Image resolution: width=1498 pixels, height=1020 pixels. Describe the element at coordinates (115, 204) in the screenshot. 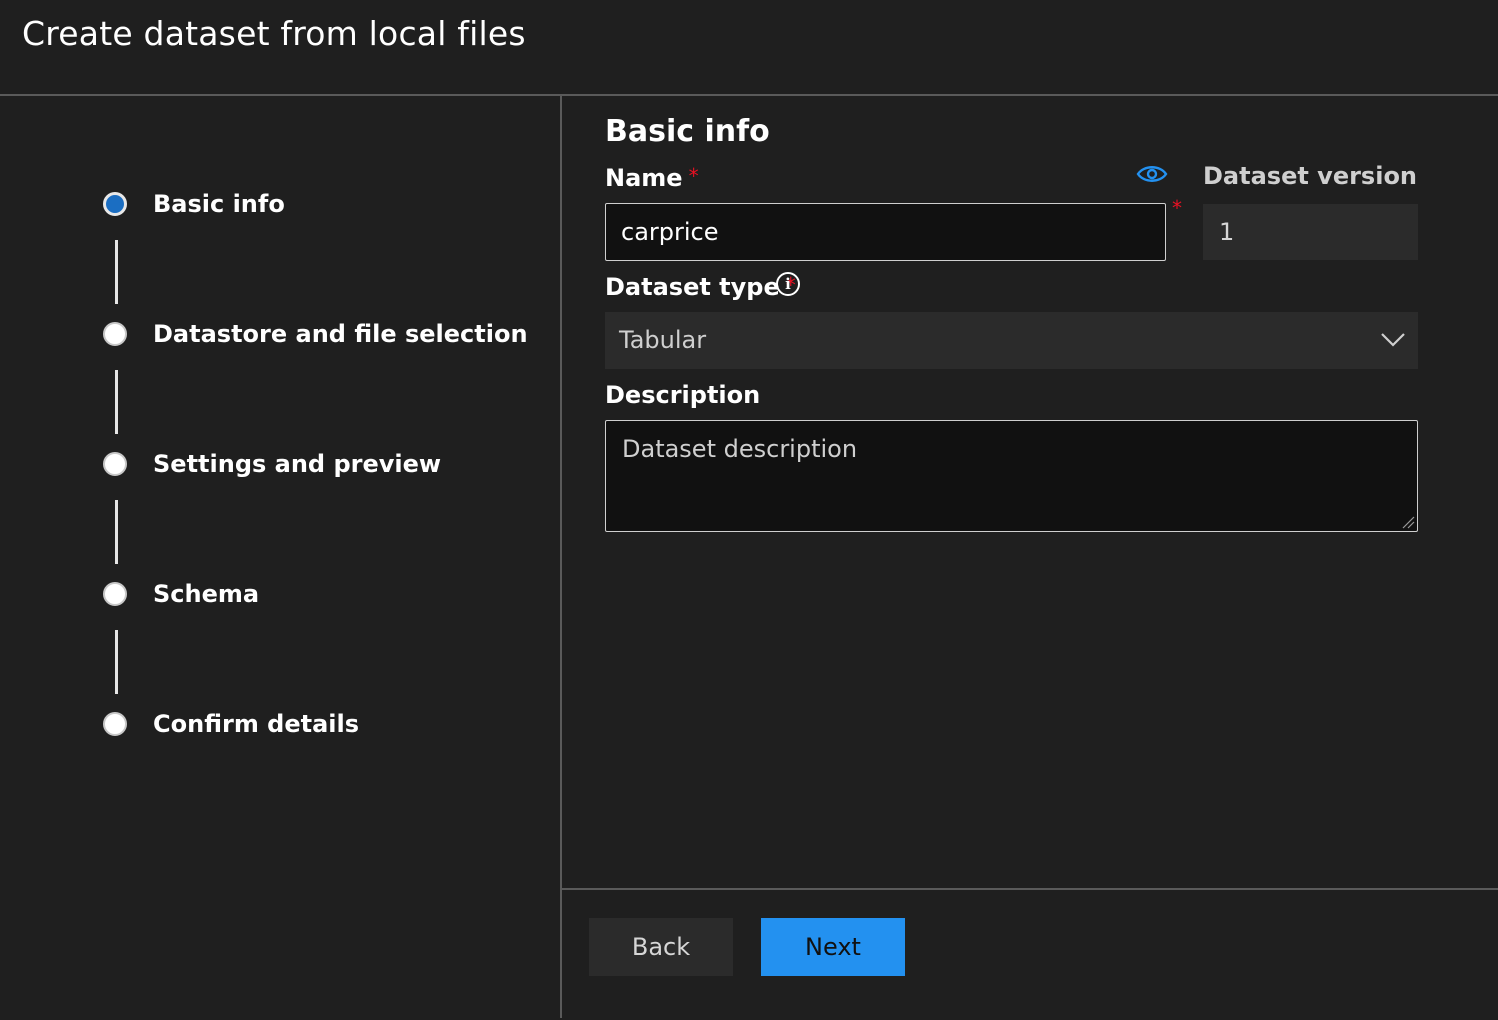

I see `step-indicator-active` at that location.